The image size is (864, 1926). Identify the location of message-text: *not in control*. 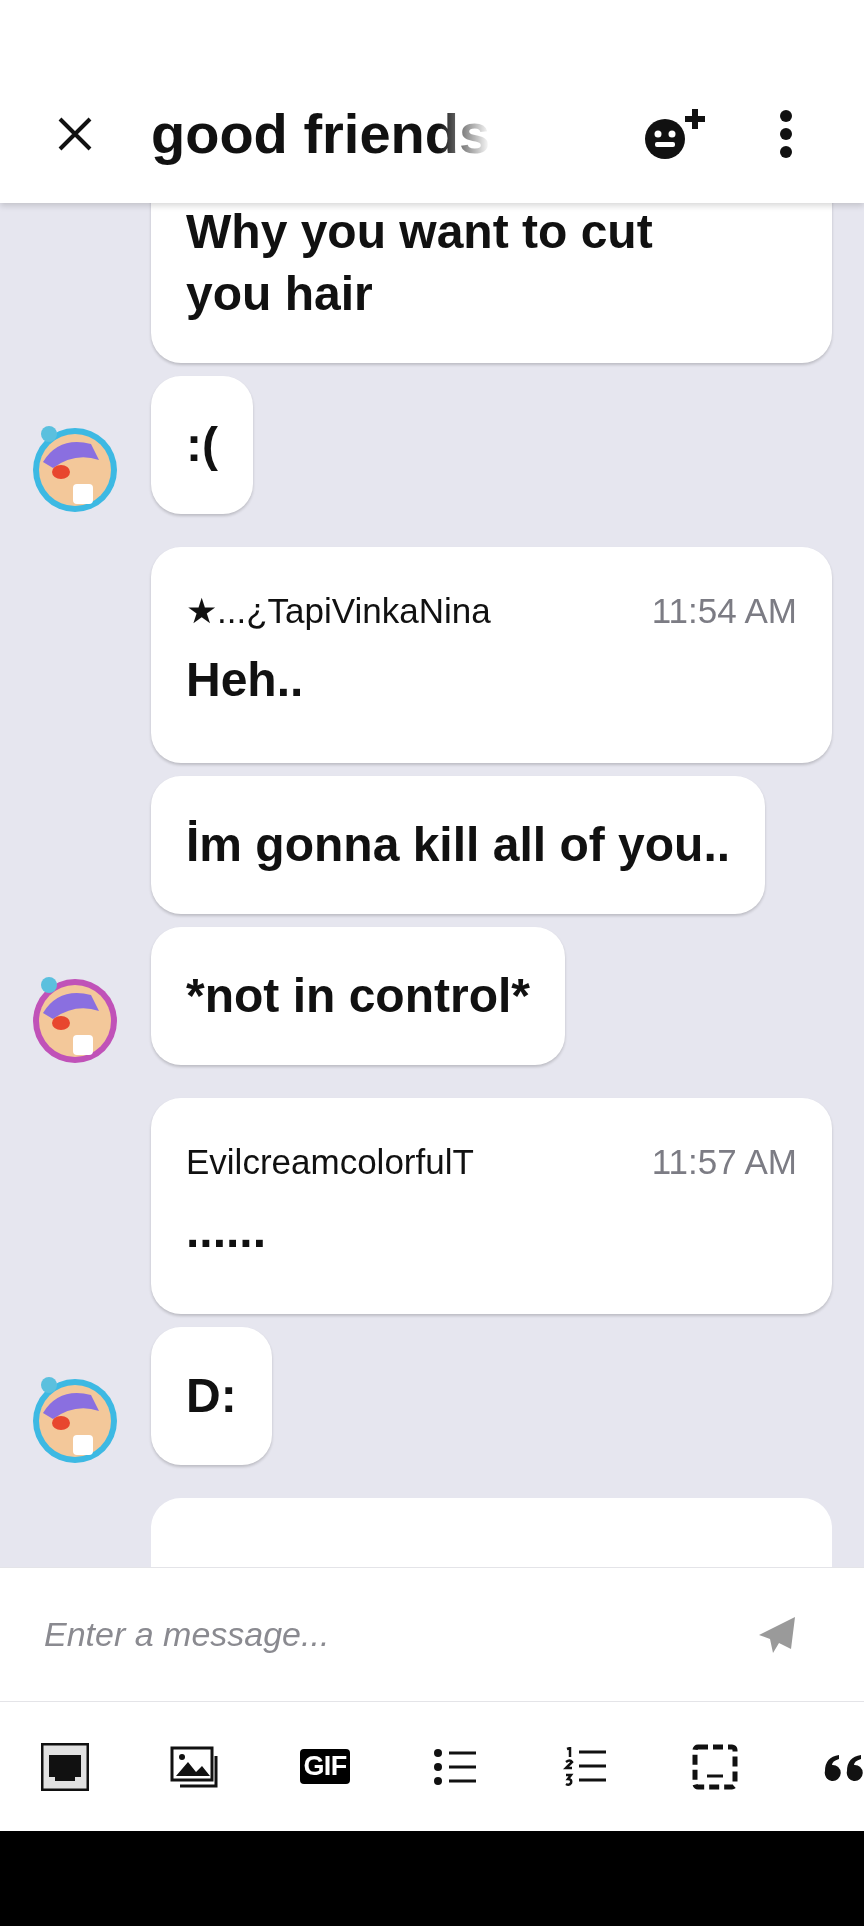
(358, 996).